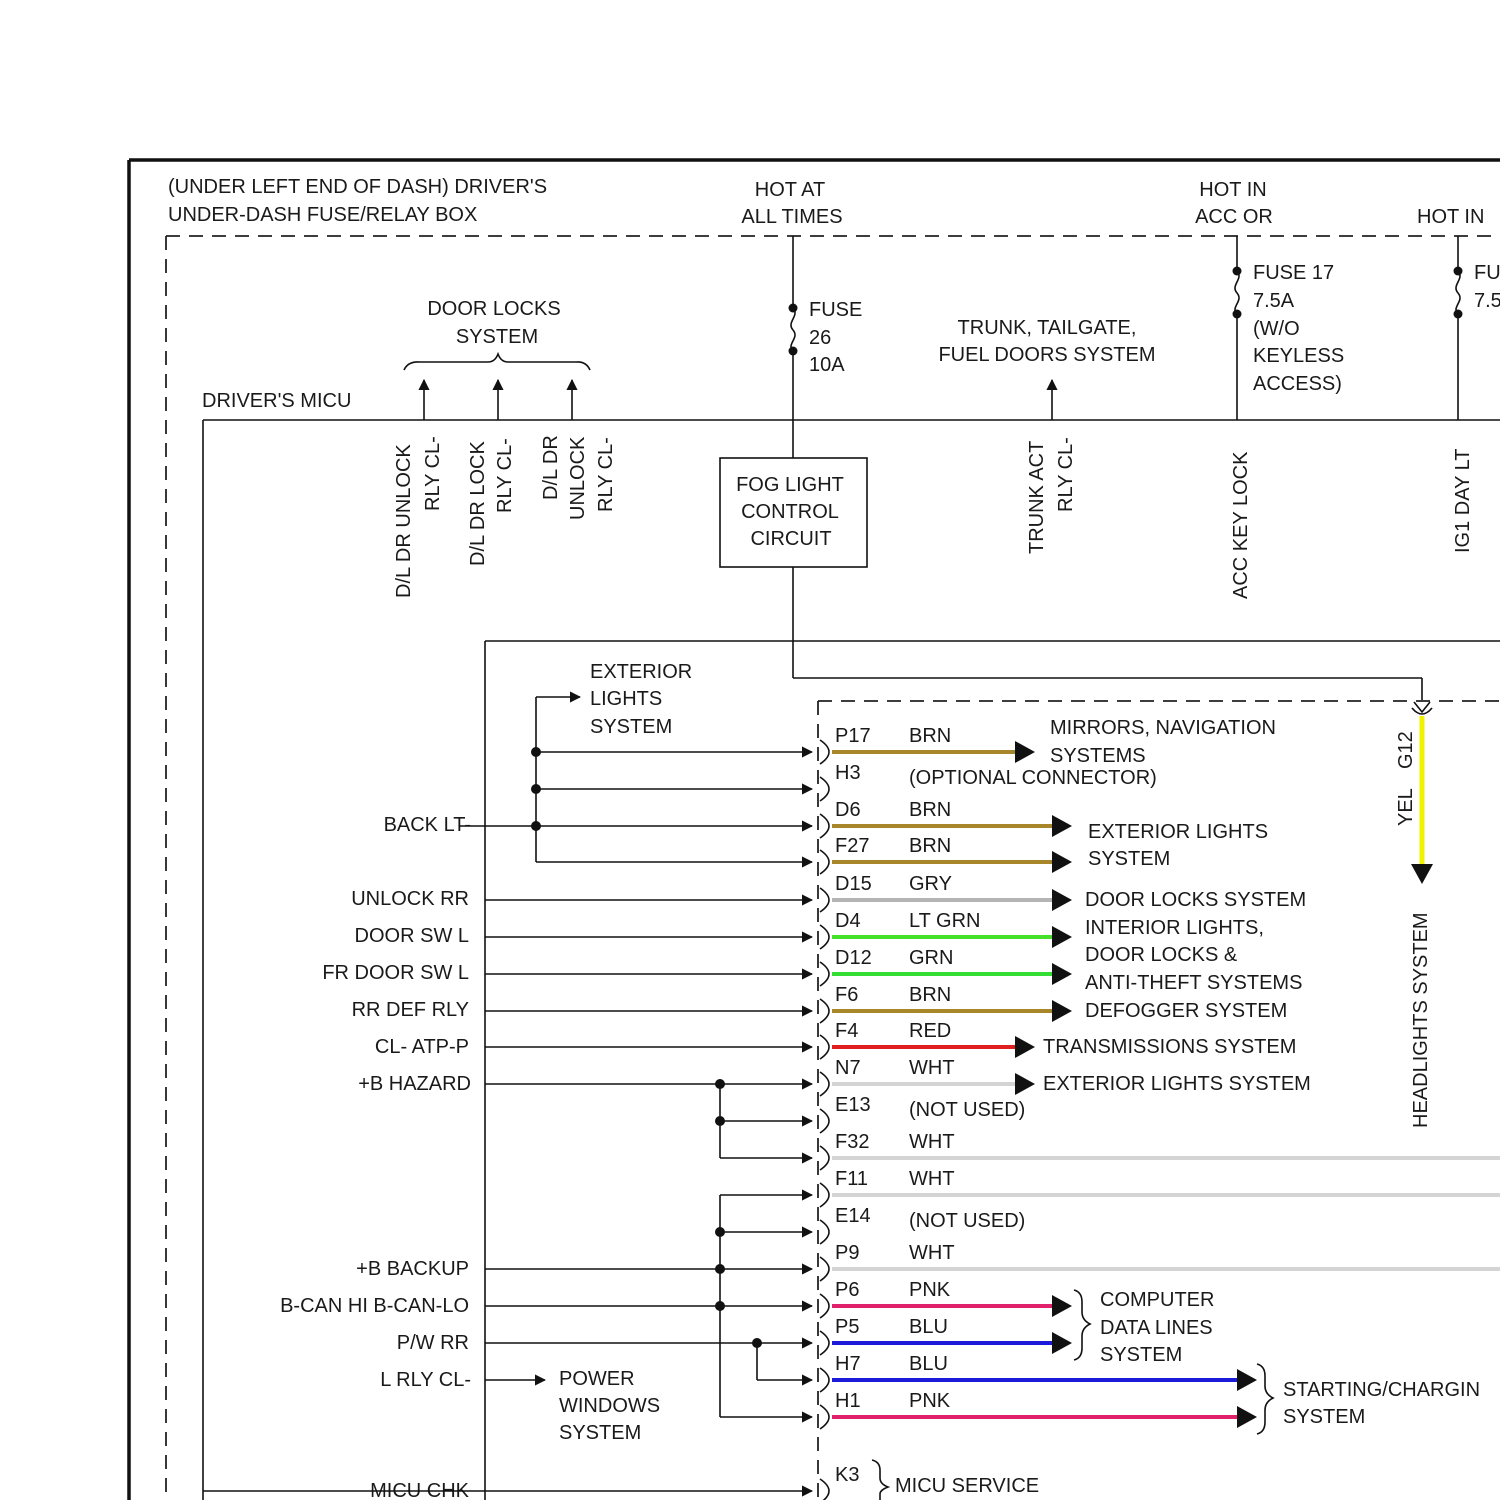  I want to click on fuse-17-label-3: (W/O, so click(1276, 329).